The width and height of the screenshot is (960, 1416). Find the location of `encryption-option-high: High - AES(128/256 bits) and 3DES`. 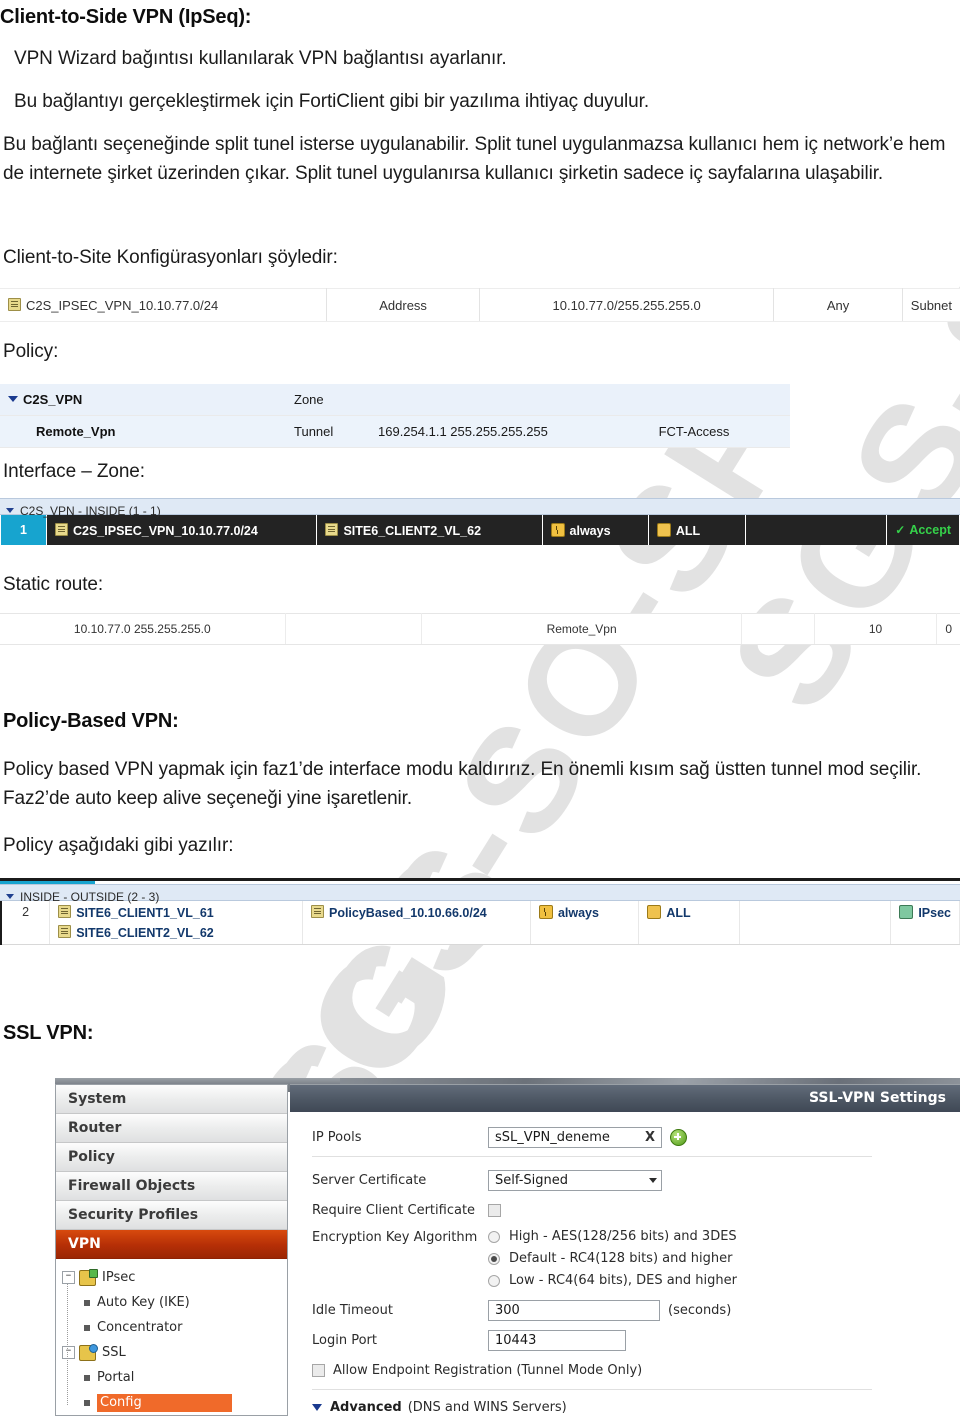

encryption-option-high: High - AES(128/256 bits) and 3DES is located at coordinates (612, 1236).